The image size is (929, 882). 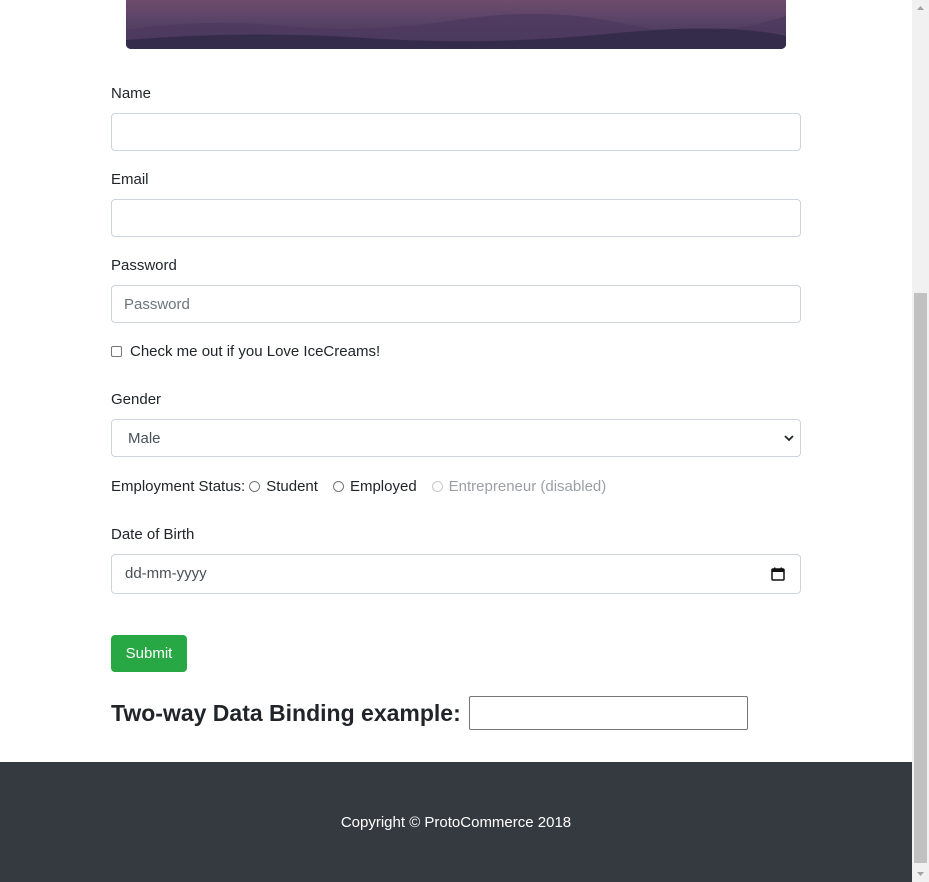 I want to click on password-label: Password, so click(x=144, y=265).